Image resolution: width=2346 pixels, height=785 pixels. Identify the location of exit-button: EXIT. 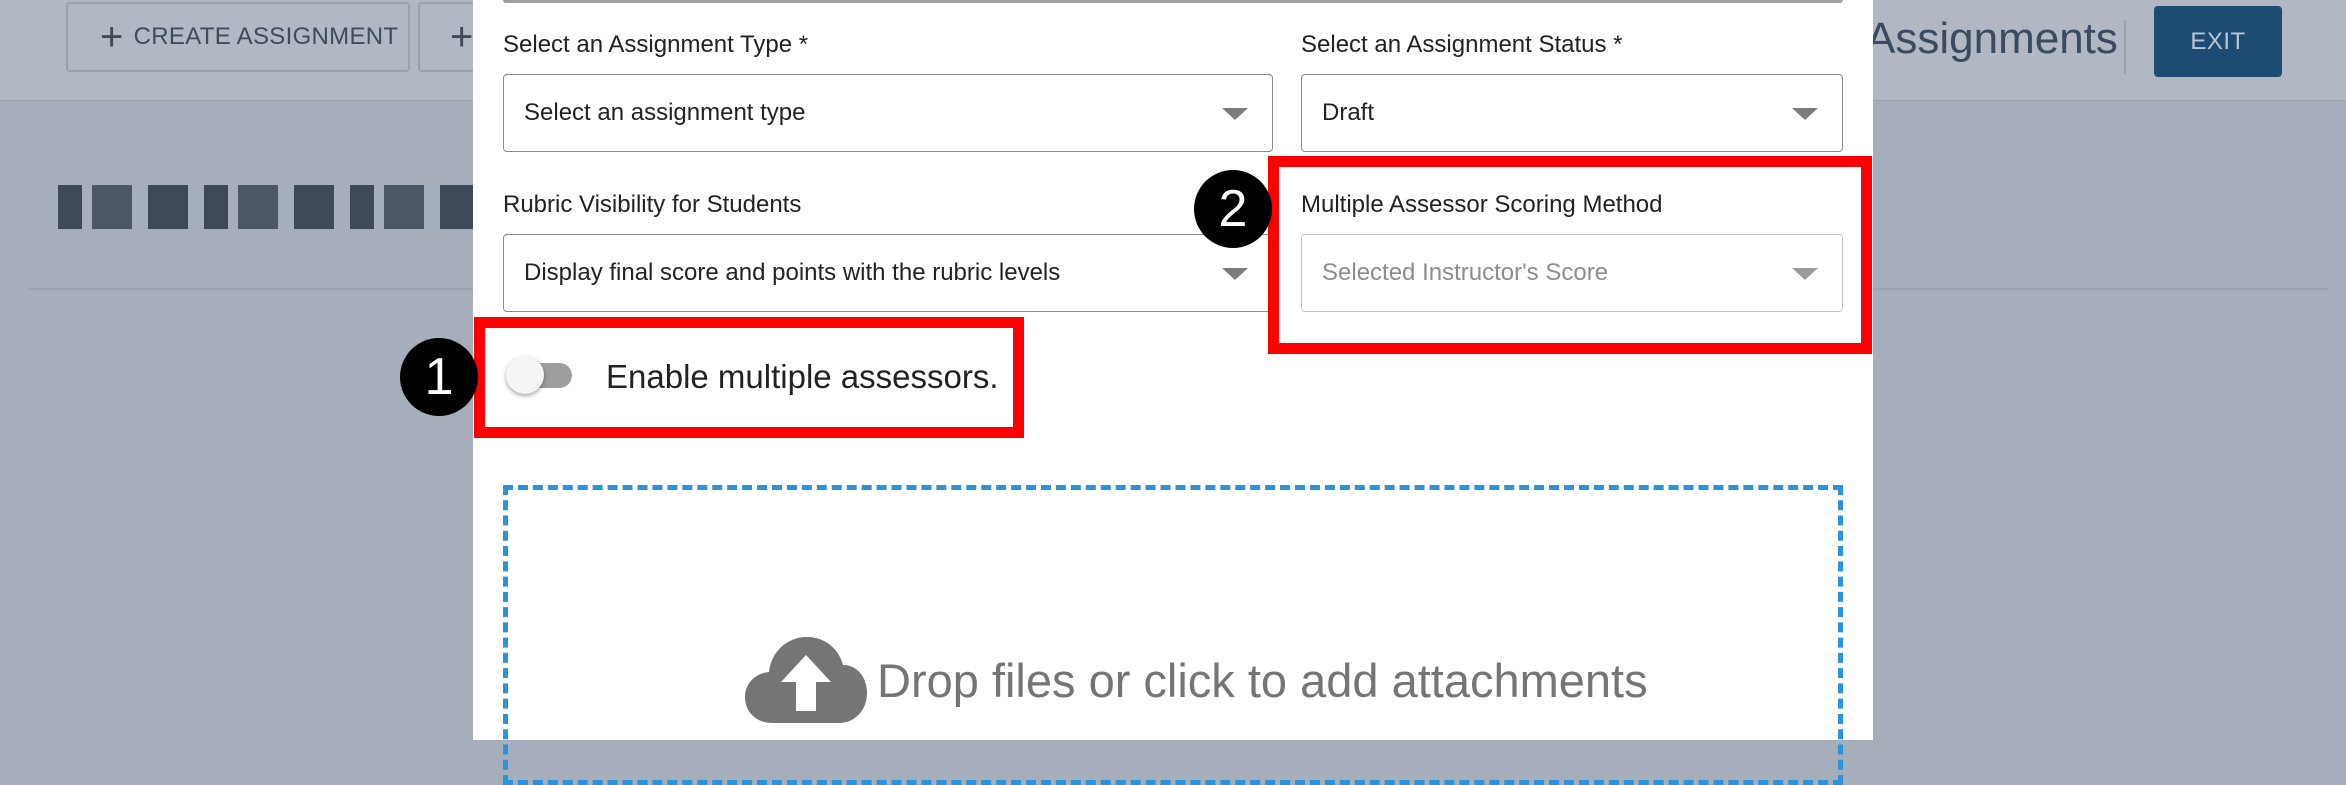
(2218, 41).